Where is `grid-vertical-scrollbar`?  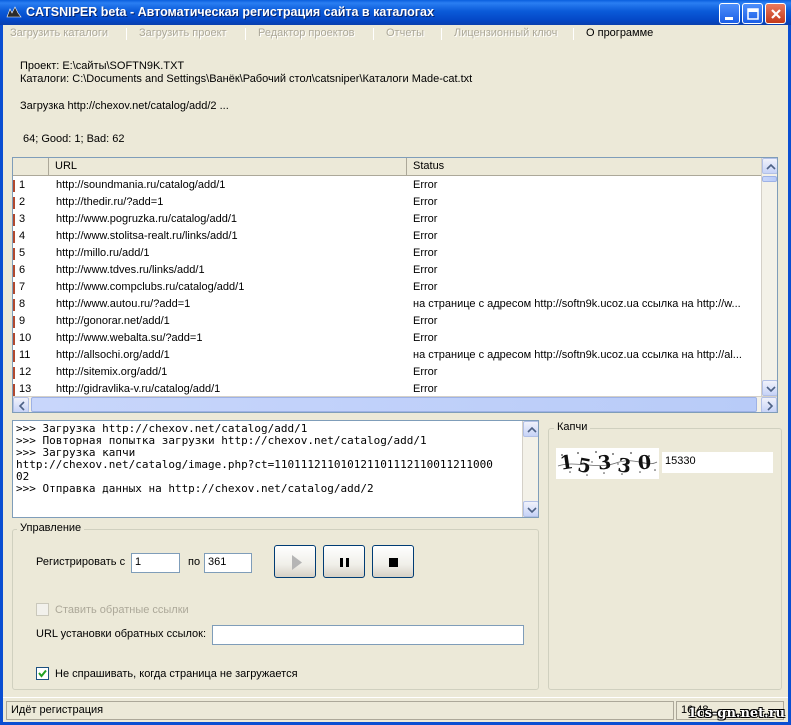 grid-vertical-scrollbar is located at coordinates (769, 277).